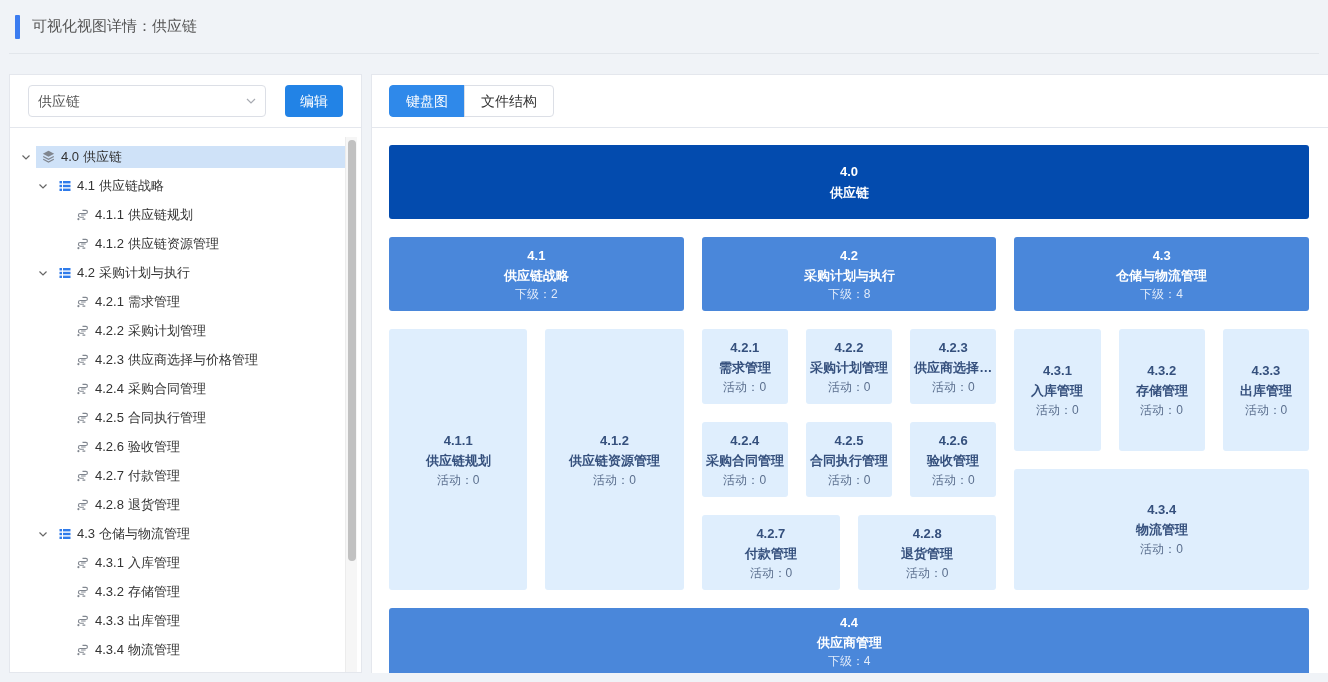 The image size is (1328, 682). I want to click on tree-item: 4.3.4 物流管理, so click(207, 649).